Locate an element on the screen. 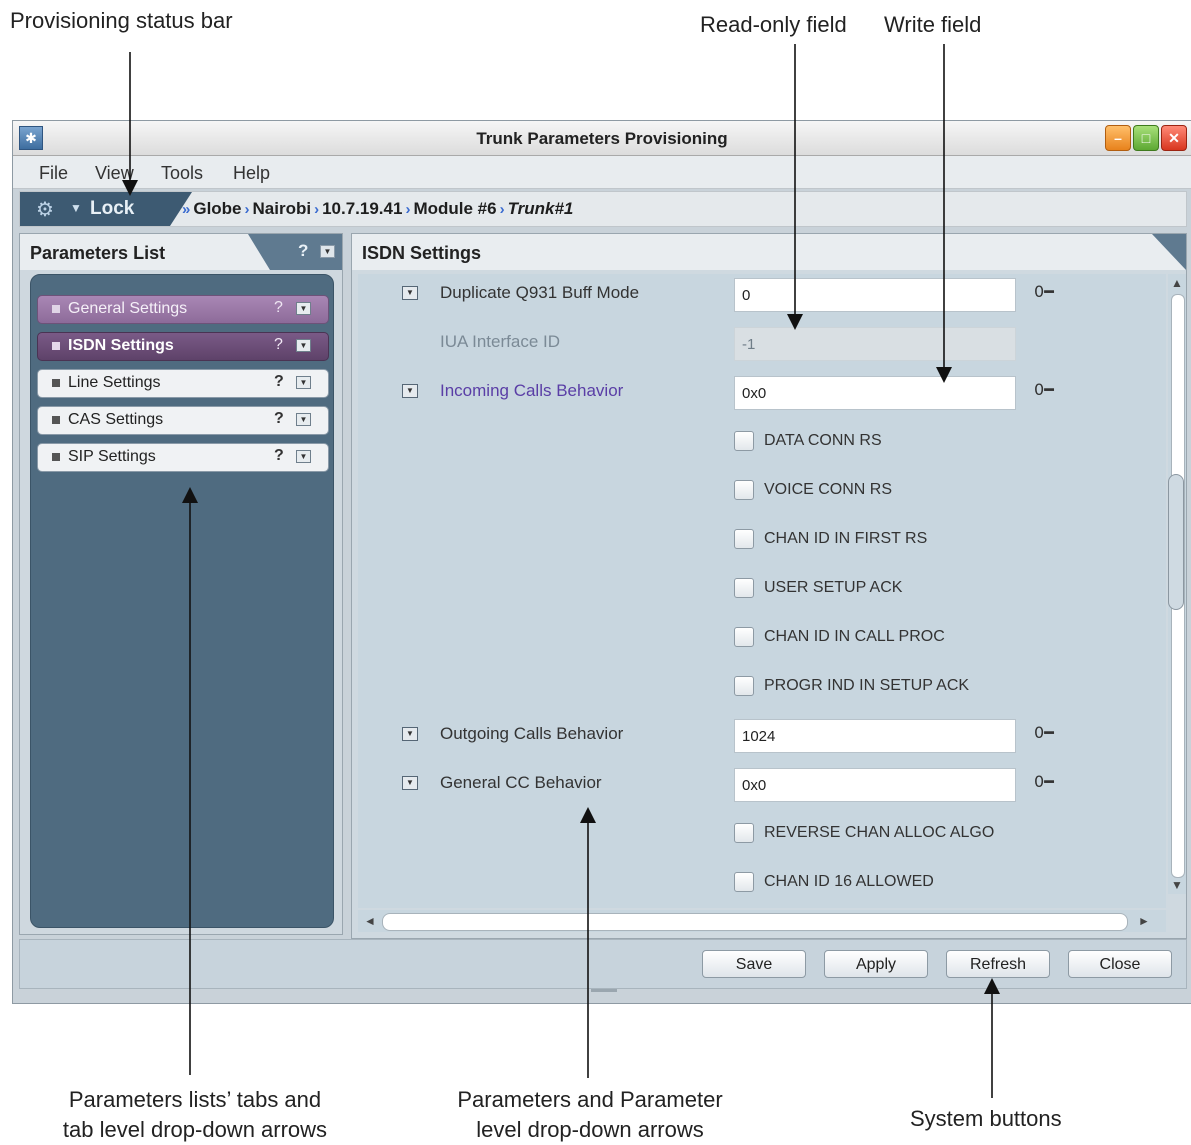  parameters-list-title: Parameters List is located at coordinates (98, 253).